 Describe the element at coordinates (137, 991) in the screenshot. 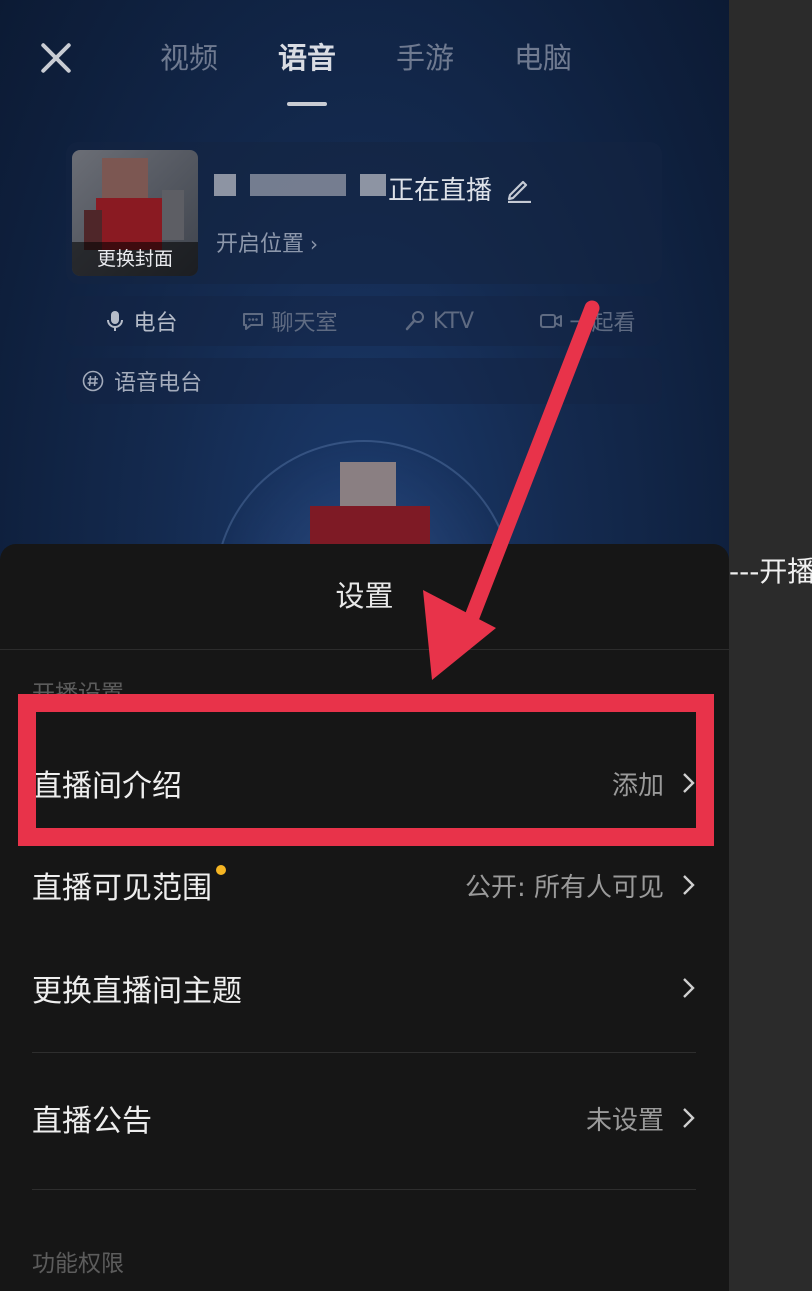

I see `row-label: 更换直播间主题` at that location.